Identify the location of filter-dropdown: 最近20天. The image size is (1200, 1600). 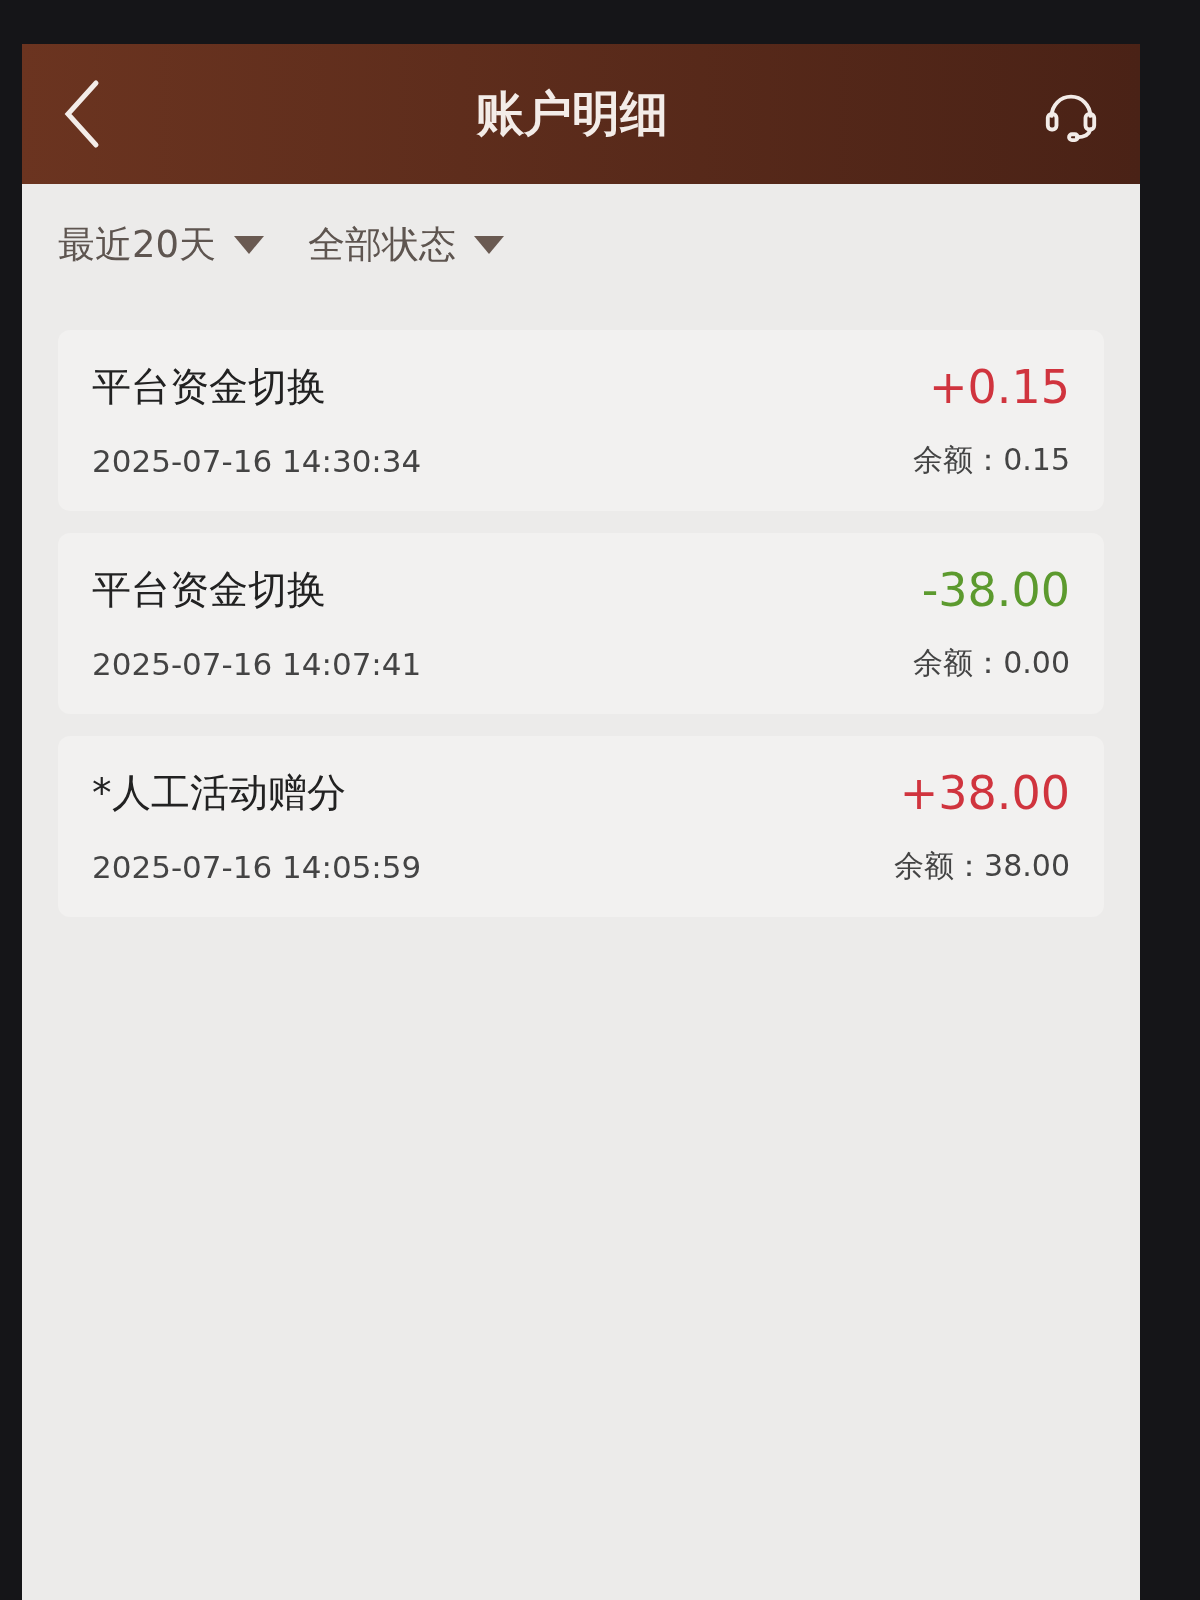
(161, 245).